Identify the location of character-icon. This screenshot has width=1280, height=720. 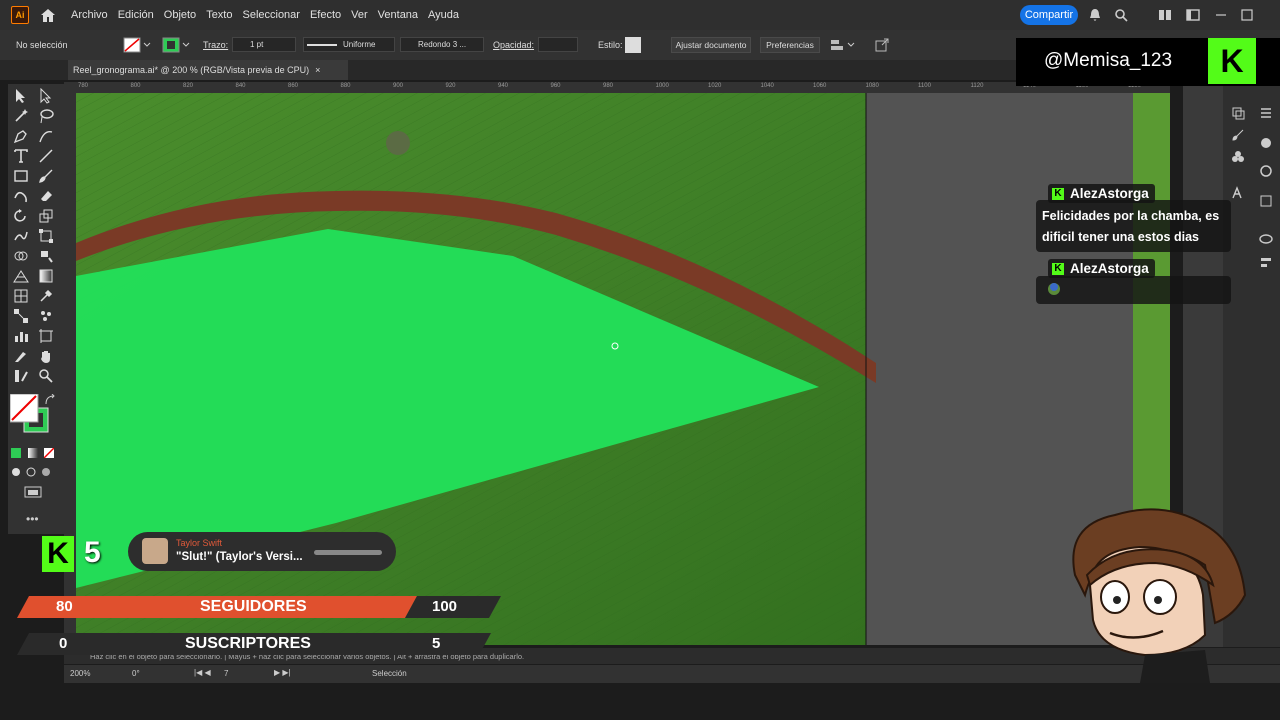
(1238, 193).